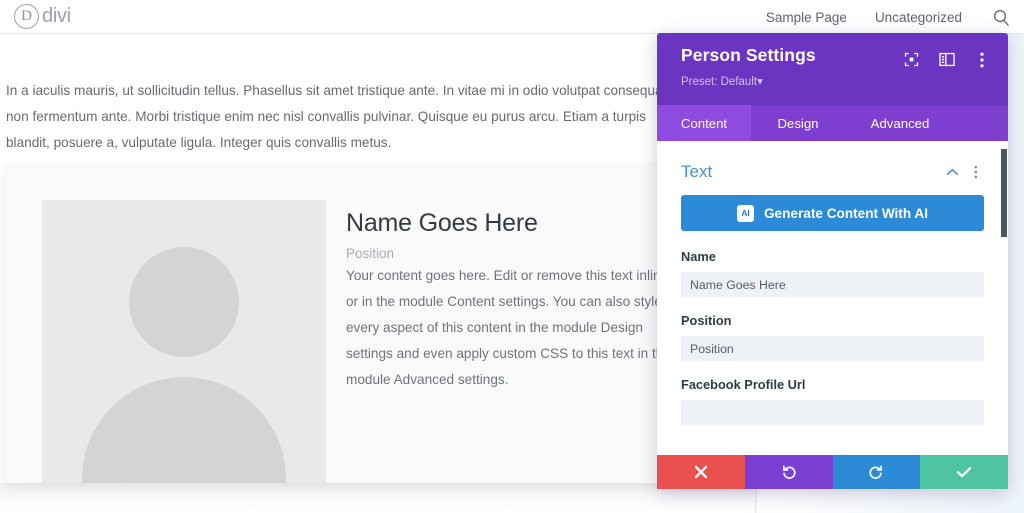 Image resolution: width=1024 pixels, height=513 pixels. What do you see at coordinates (442, 223) in the screenshot?
I see `person-name: Name Goes Here` at bounding box center [442, 223].